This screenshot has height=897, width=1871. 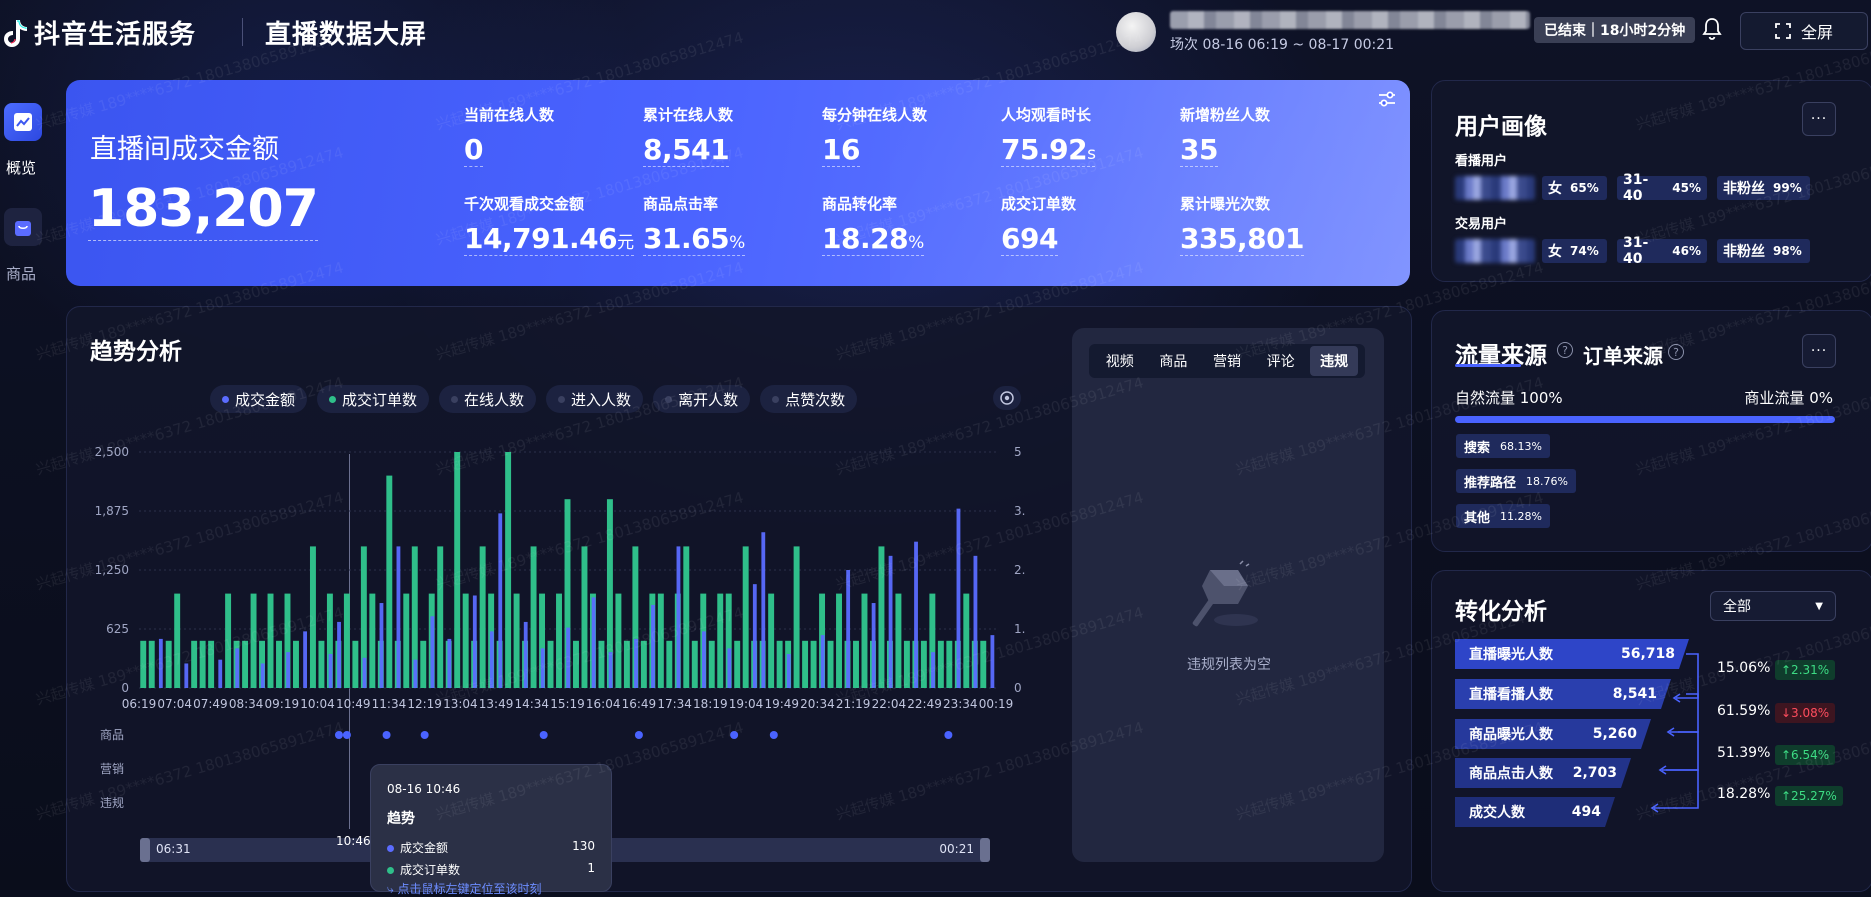 I want to click on y-right-tick-label: 0, so click(x=1018, y=688).